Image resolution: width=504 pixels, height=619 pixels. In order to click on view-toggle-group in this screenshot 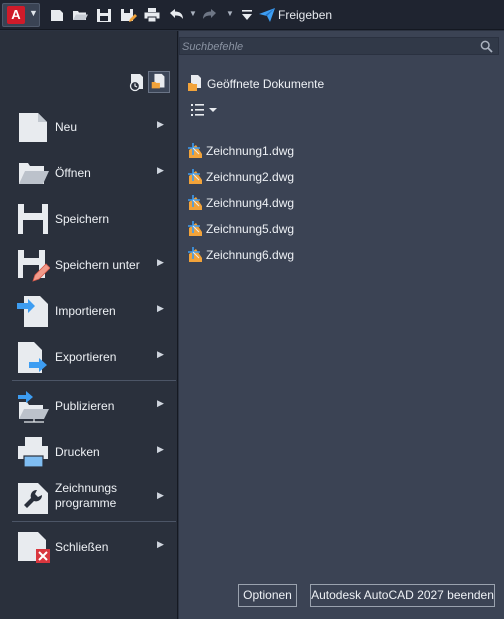, I will do `click(89, 66)`.